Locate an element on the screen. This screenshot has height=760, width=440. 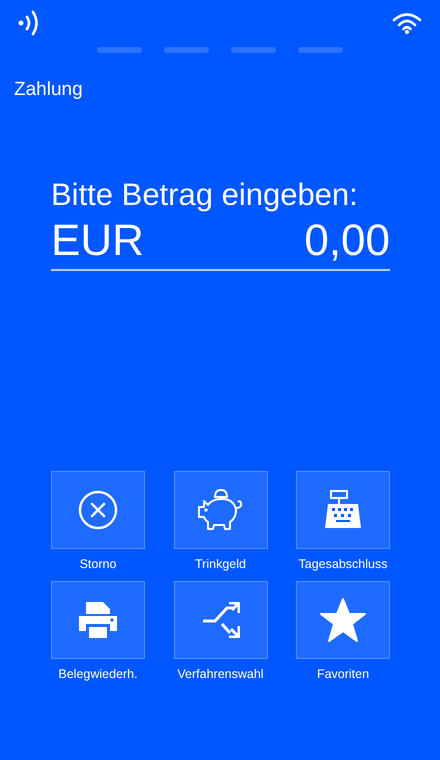
shuffle-icon is located at coordinates (221, 620).